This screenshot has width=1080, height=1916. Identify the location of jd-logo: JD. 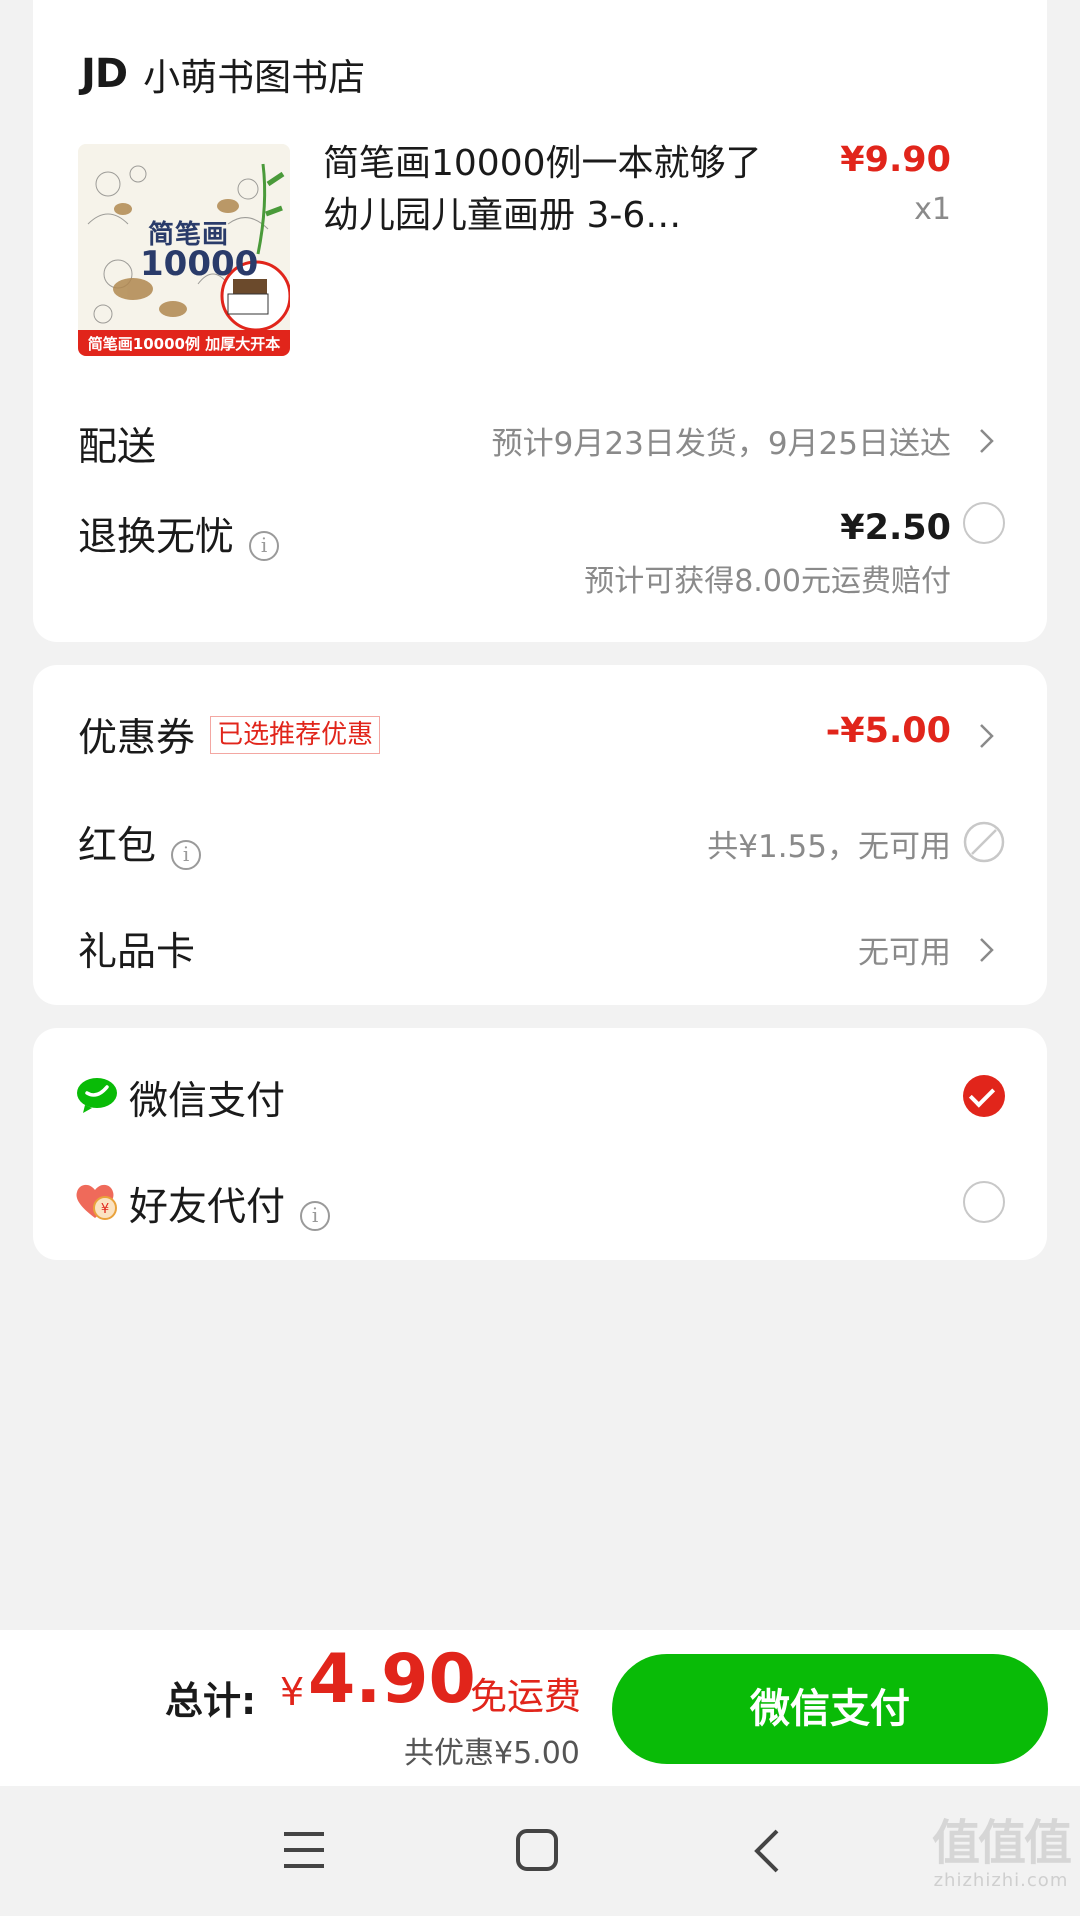
(104, 74).